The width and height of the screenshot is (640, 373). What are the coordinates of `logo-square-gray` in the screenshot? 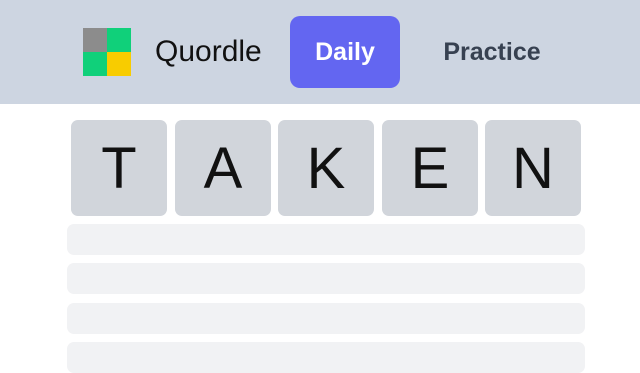 It's located at (95, 40).